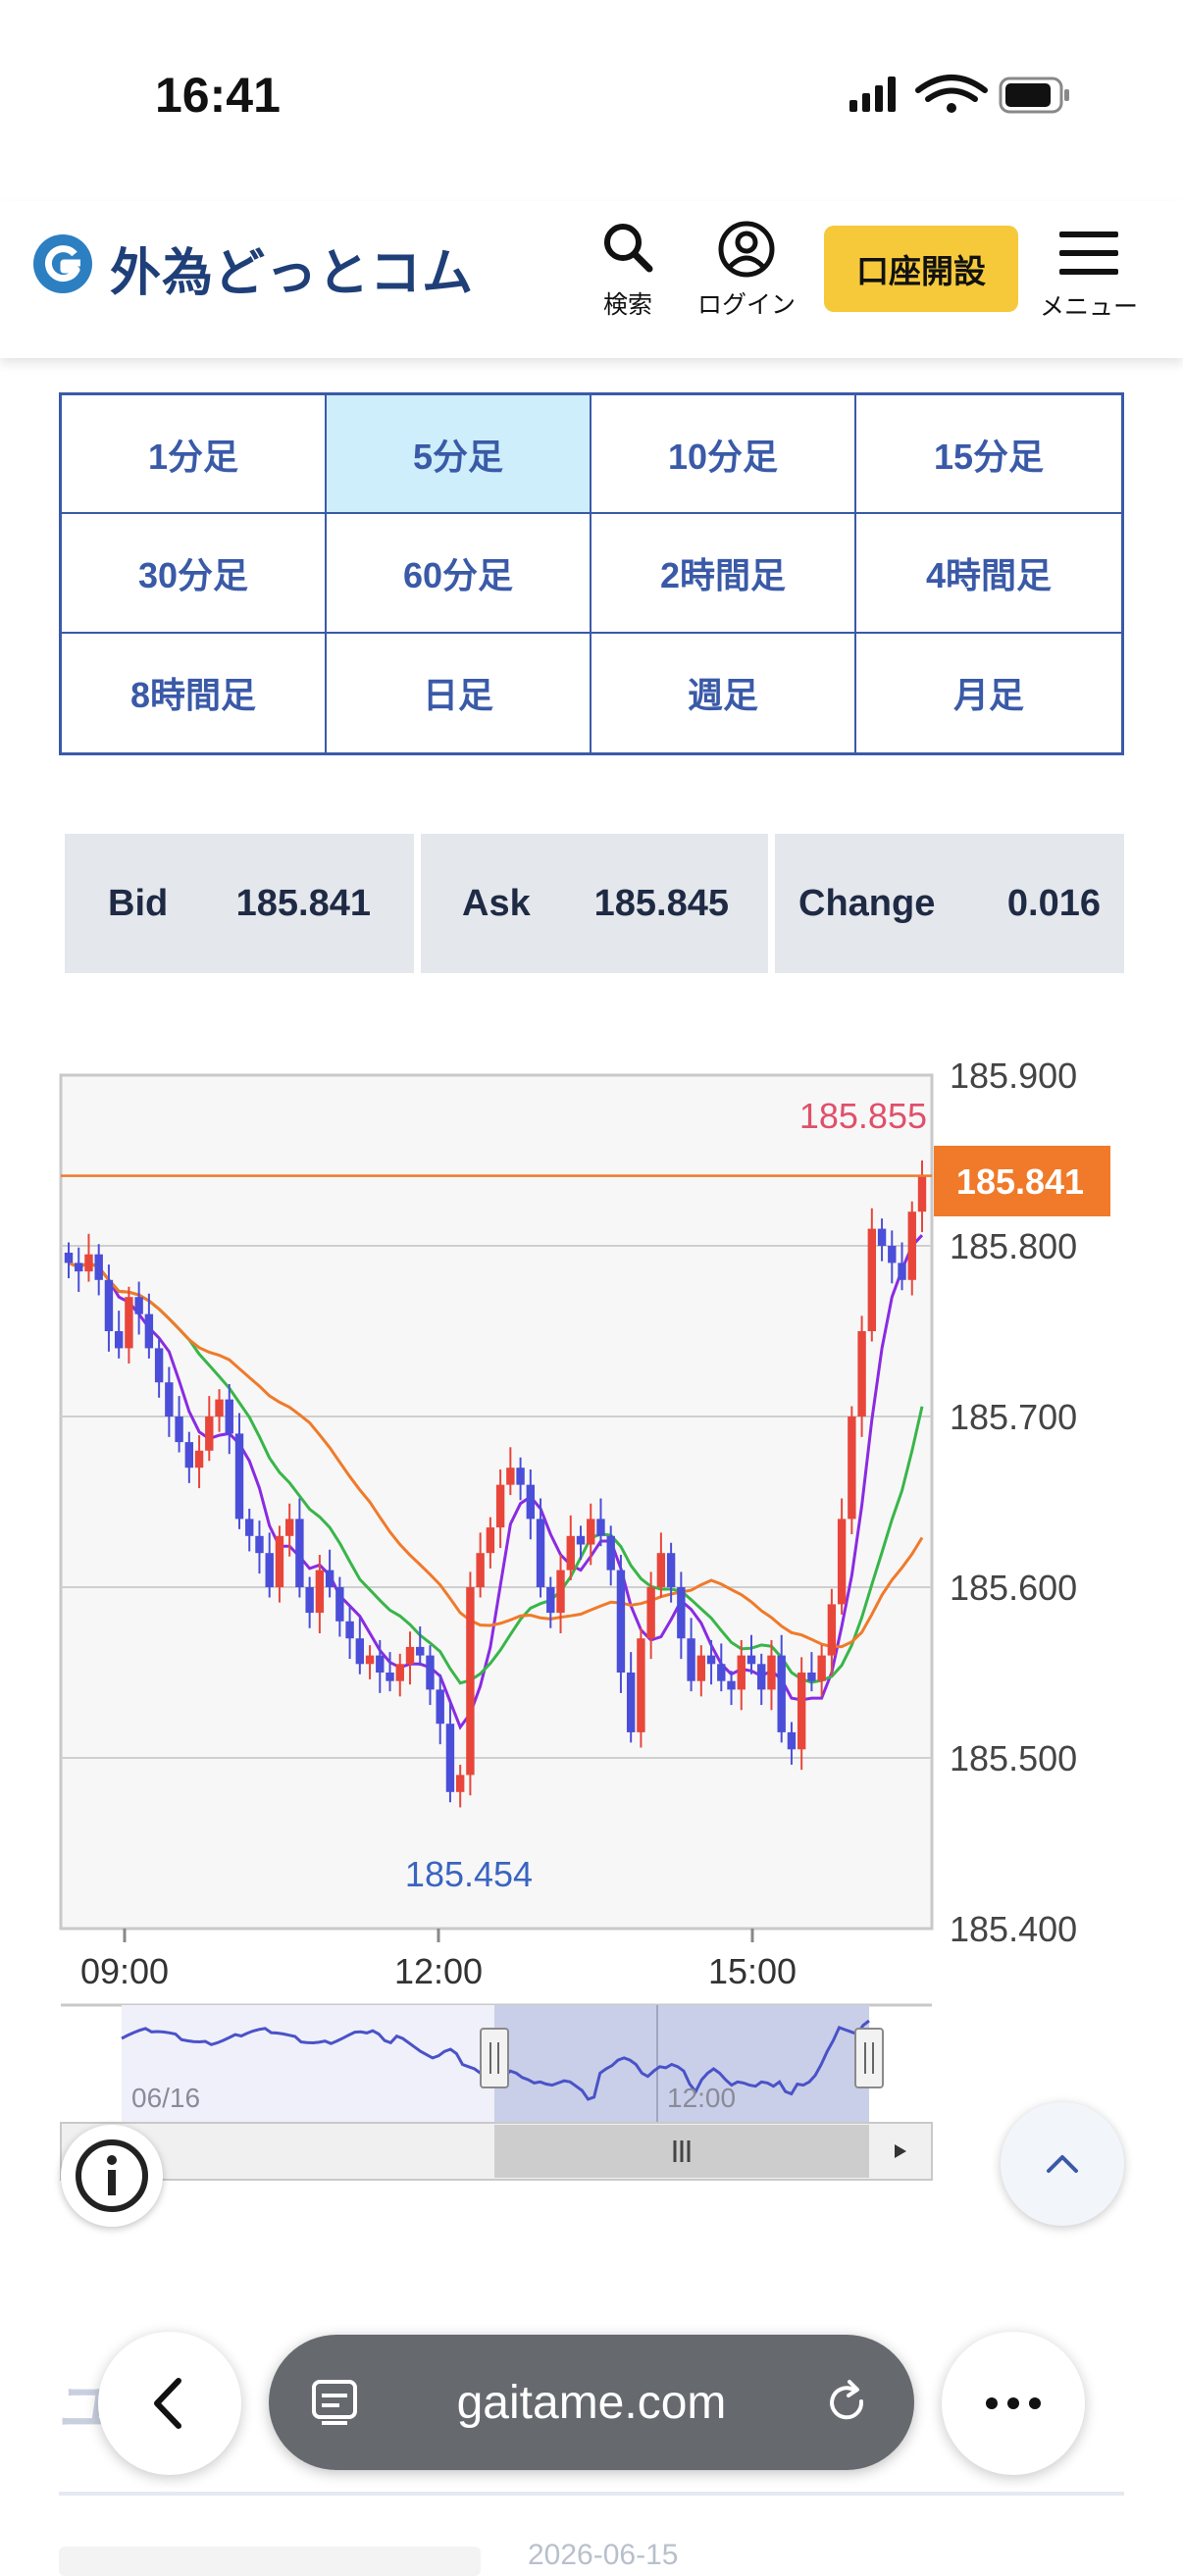 Image resolution: width=1183 pixels, height=2576 pixels. What do you see at coordinates (1089, 276) in the screenshot?
I see `menu-button: メニュー` at bounding box center [1089, 276].